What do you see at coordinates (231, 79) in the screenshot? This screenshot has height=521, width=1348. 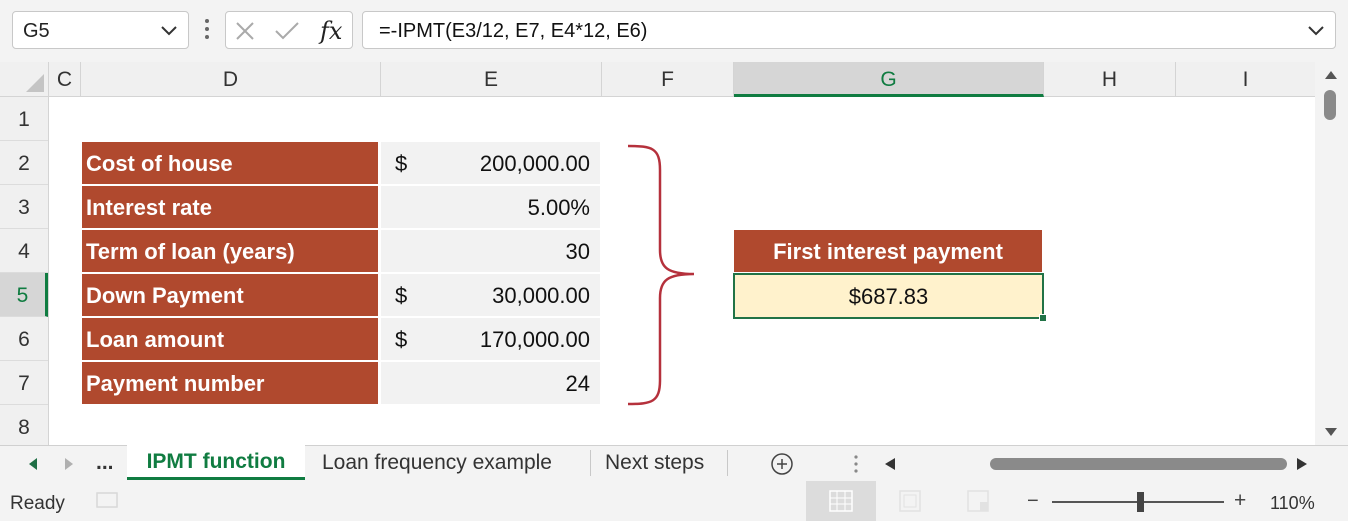 I see `column-header-d: D` at bounding box center [231, 79].